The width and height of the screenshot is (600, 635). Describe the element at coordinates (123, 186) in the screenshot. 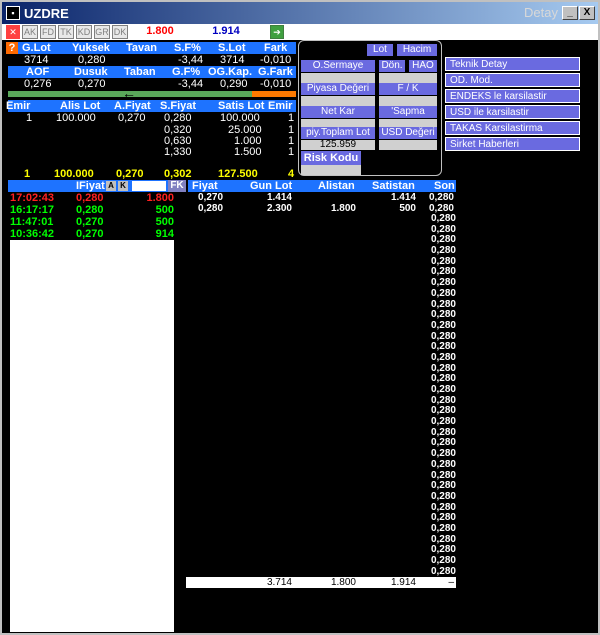

I see `k-filter-button: K` at that location.